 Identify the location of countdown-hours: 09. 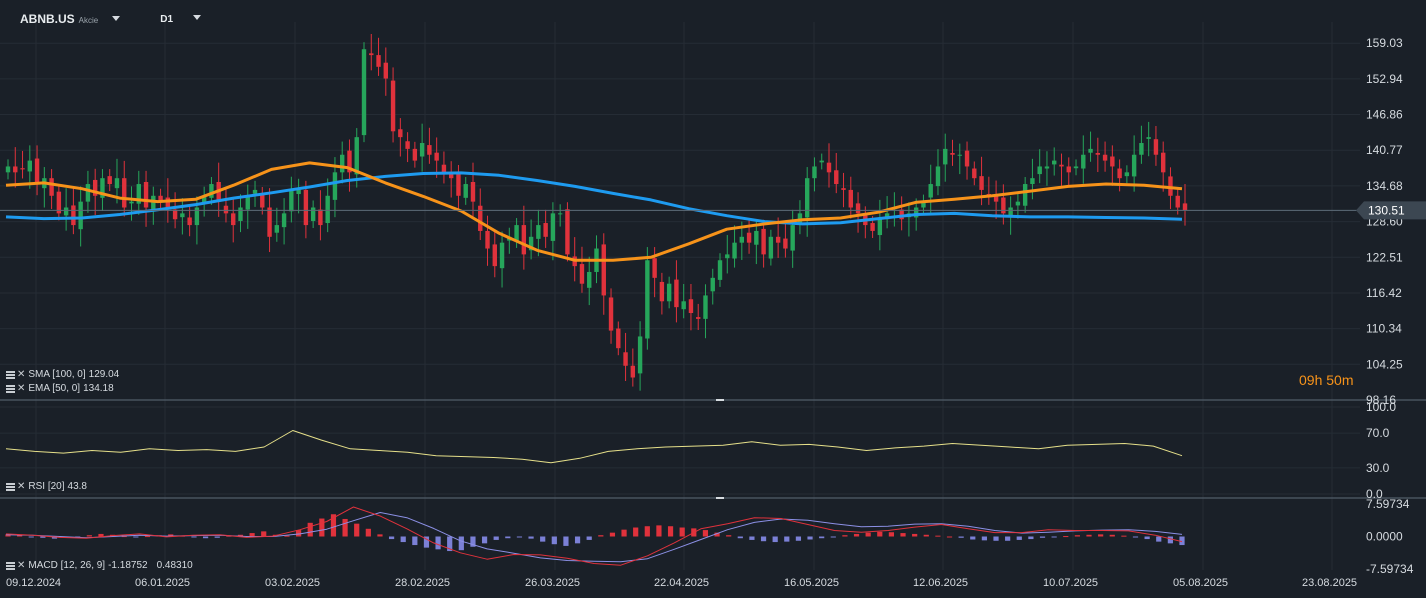
(1307, 380).